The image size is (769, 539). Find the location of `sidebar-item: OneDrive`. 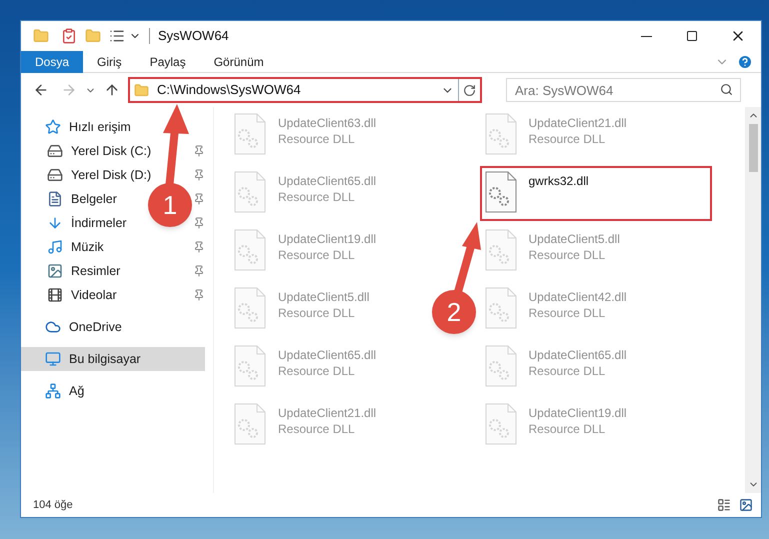

sidebar-item: OneDrive is located at coordinates (75, 327).